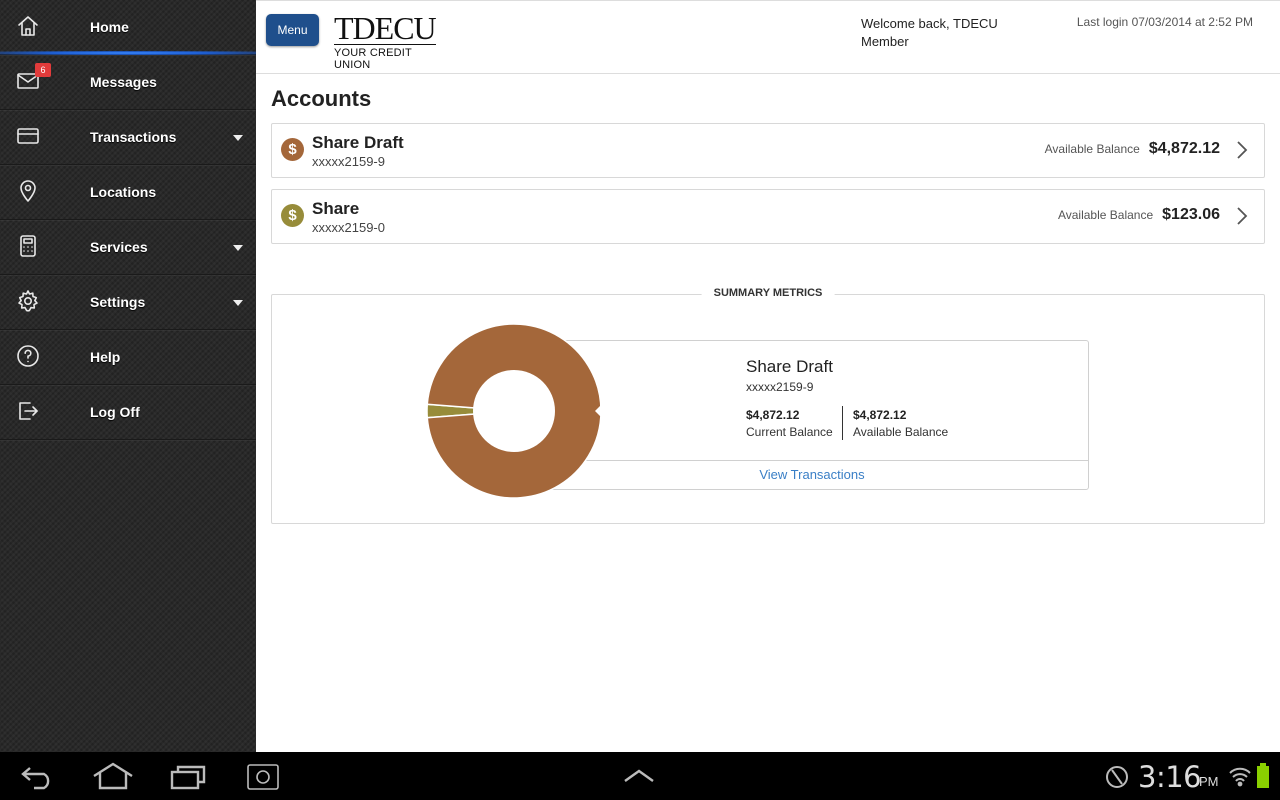 The image size is (1280, 800). I want to click on recent-apps-icon, so click(188, 779).